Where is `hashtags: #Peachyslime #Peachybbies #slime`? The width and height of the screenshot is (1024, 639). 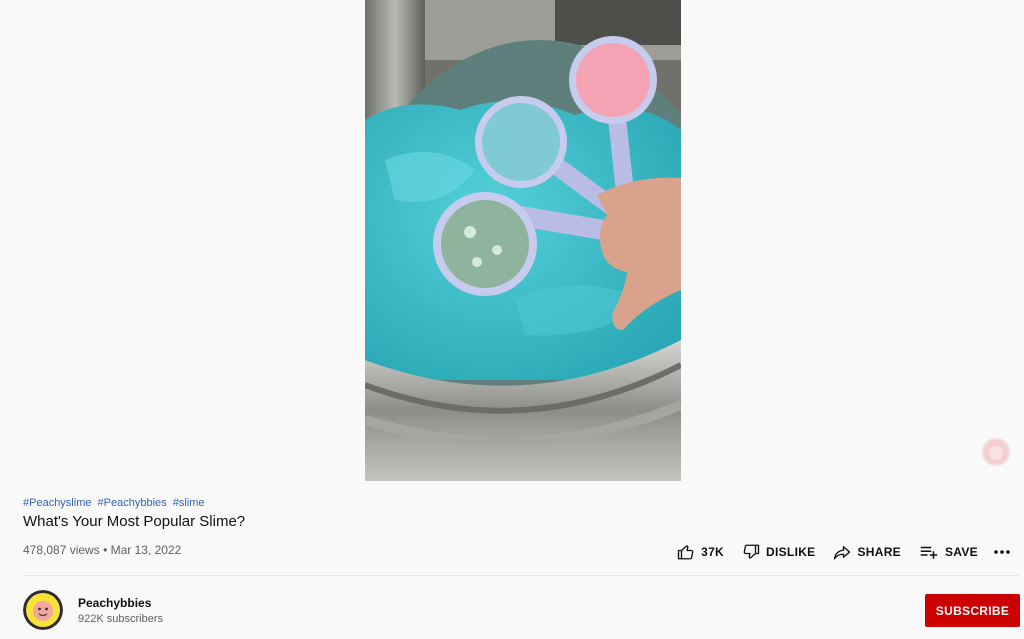
hashtags: #Peachyslime #Peachybbies #slime is located at coordinates (115, 503).